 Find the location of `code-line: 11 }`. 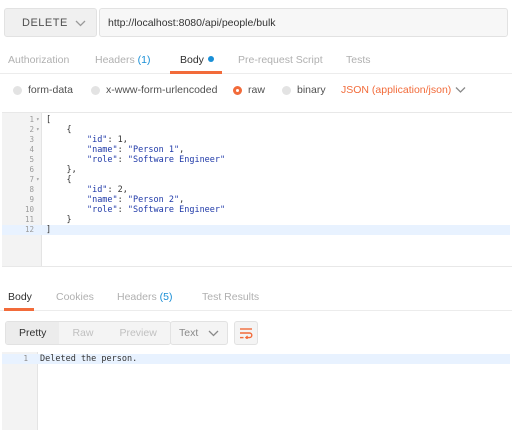

code-line: 11 } is located at coordinates (256, 220).